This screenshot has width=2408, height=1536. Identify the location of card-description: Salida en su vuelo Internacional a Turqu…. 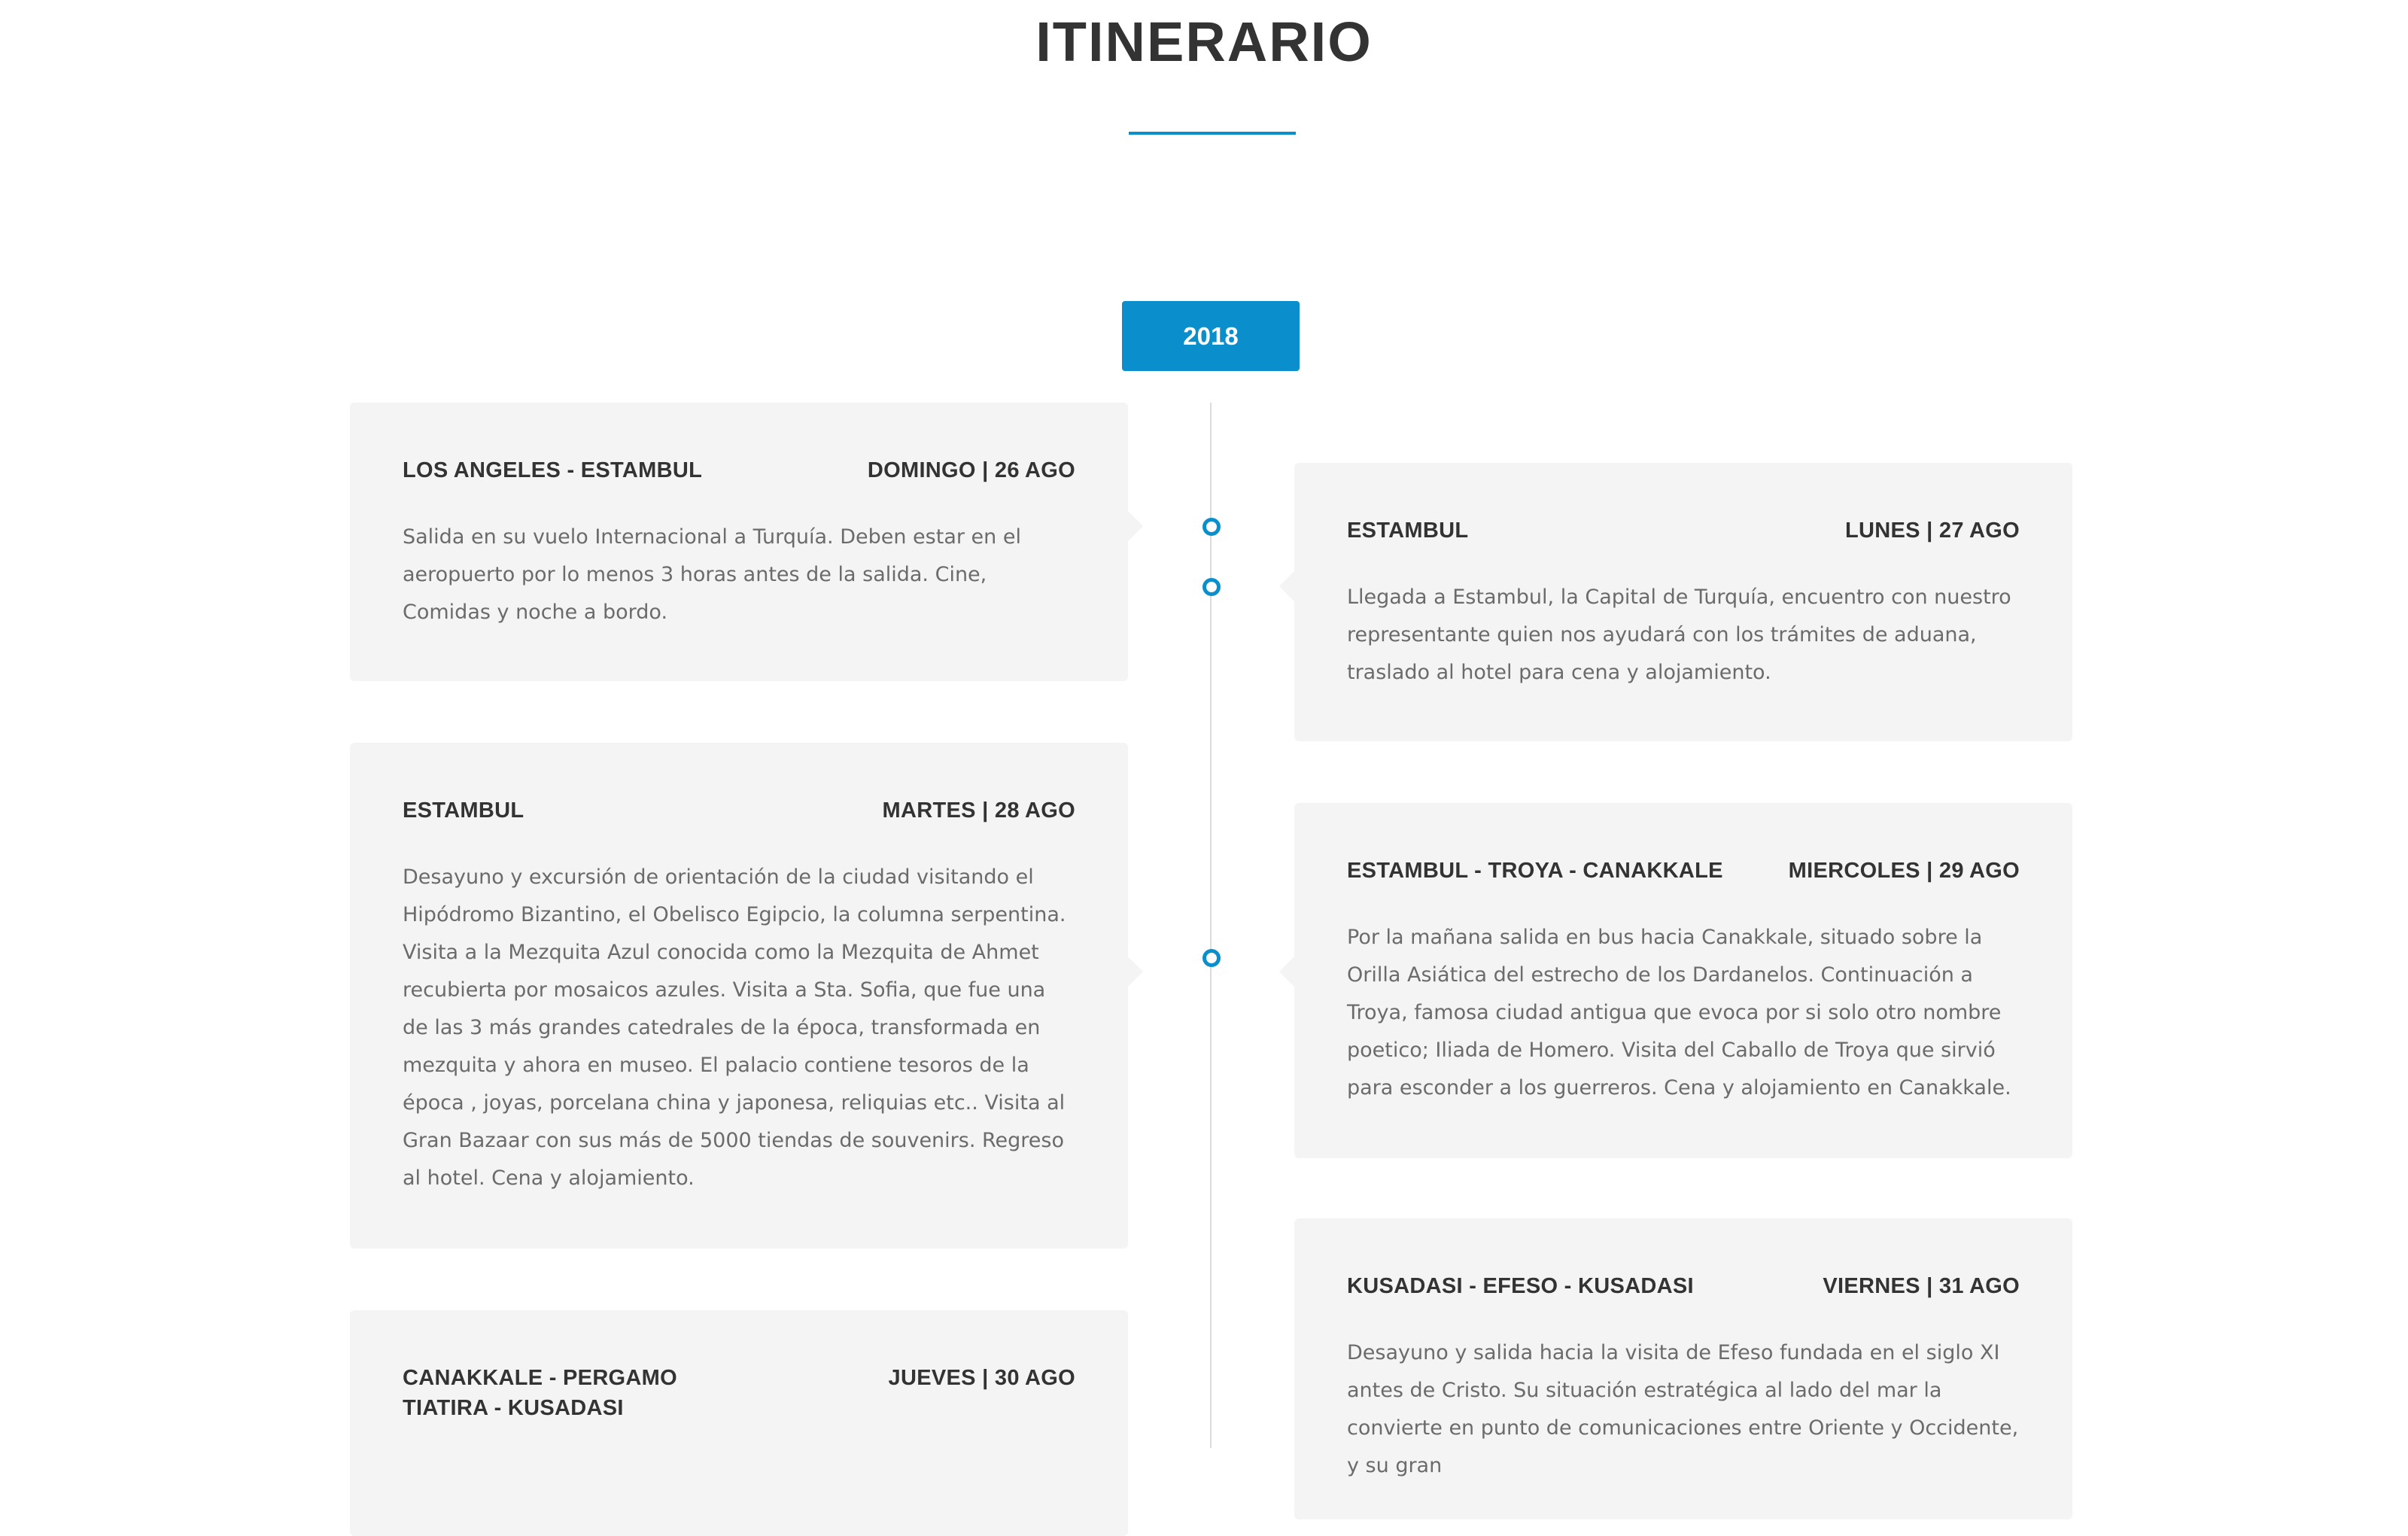
(712, 574).